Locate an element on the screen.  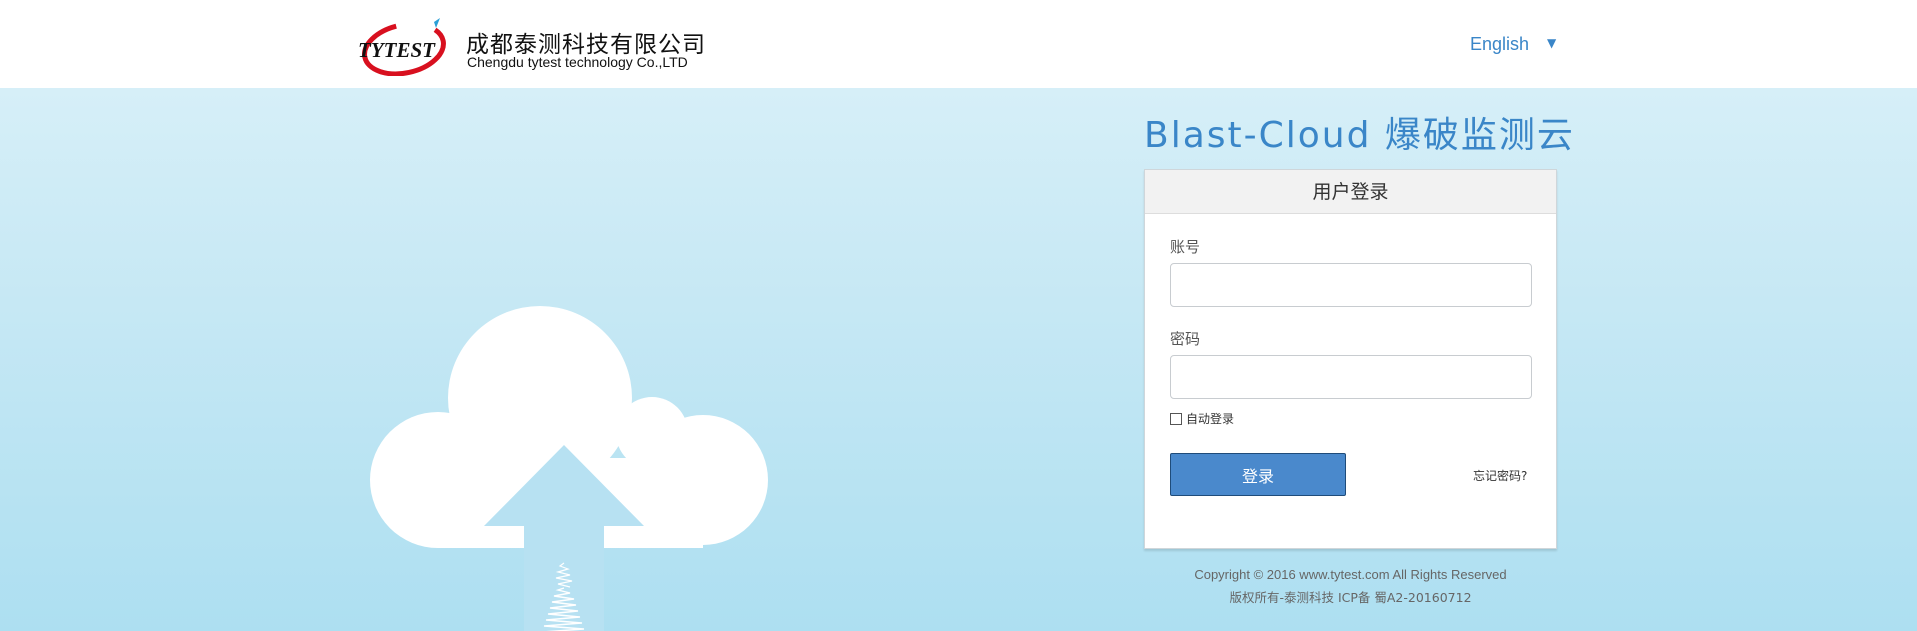
chevron-down-icon: ▼ is located at coordinates (1551, 43).